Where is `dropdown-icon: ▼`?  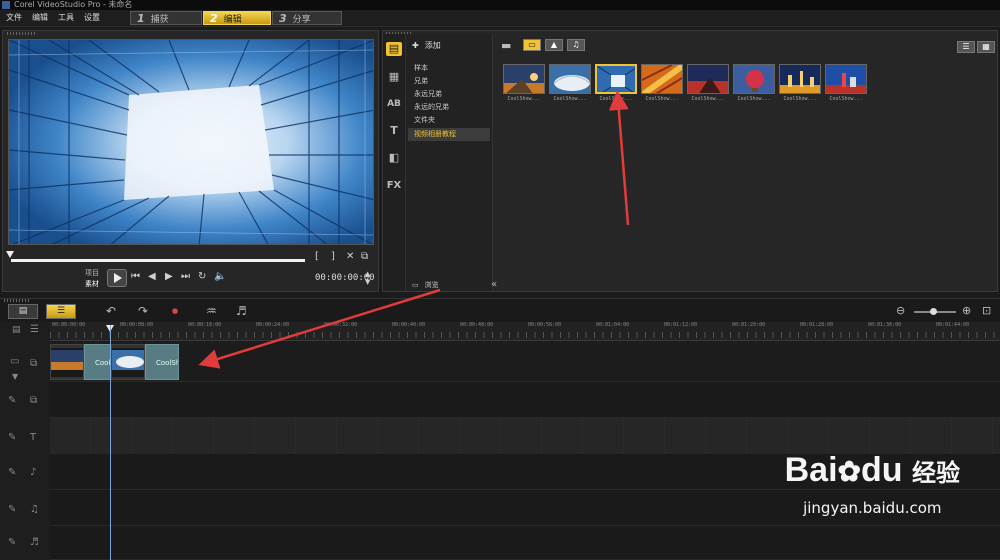 dropdown-icon: ▼ is located at coordinates (15, 376).